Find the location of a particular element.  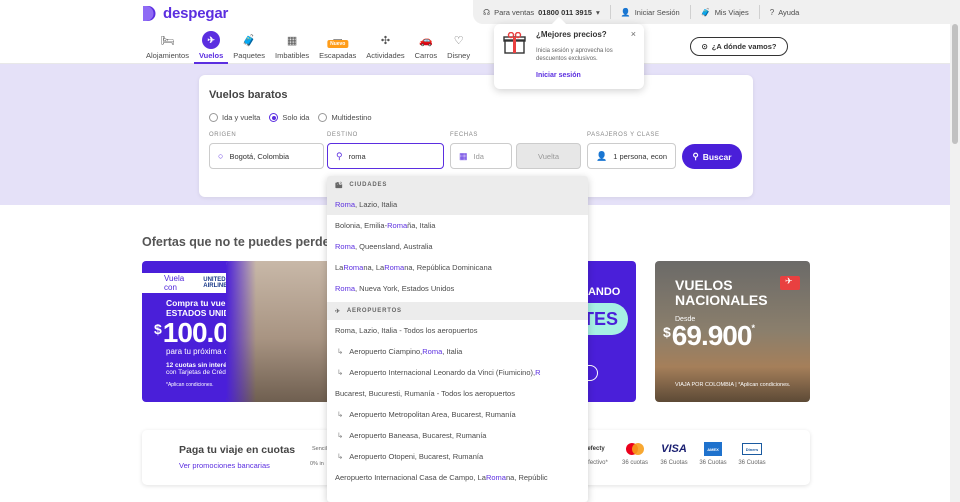

match-highlight: R is located at coordinates (538, 372).